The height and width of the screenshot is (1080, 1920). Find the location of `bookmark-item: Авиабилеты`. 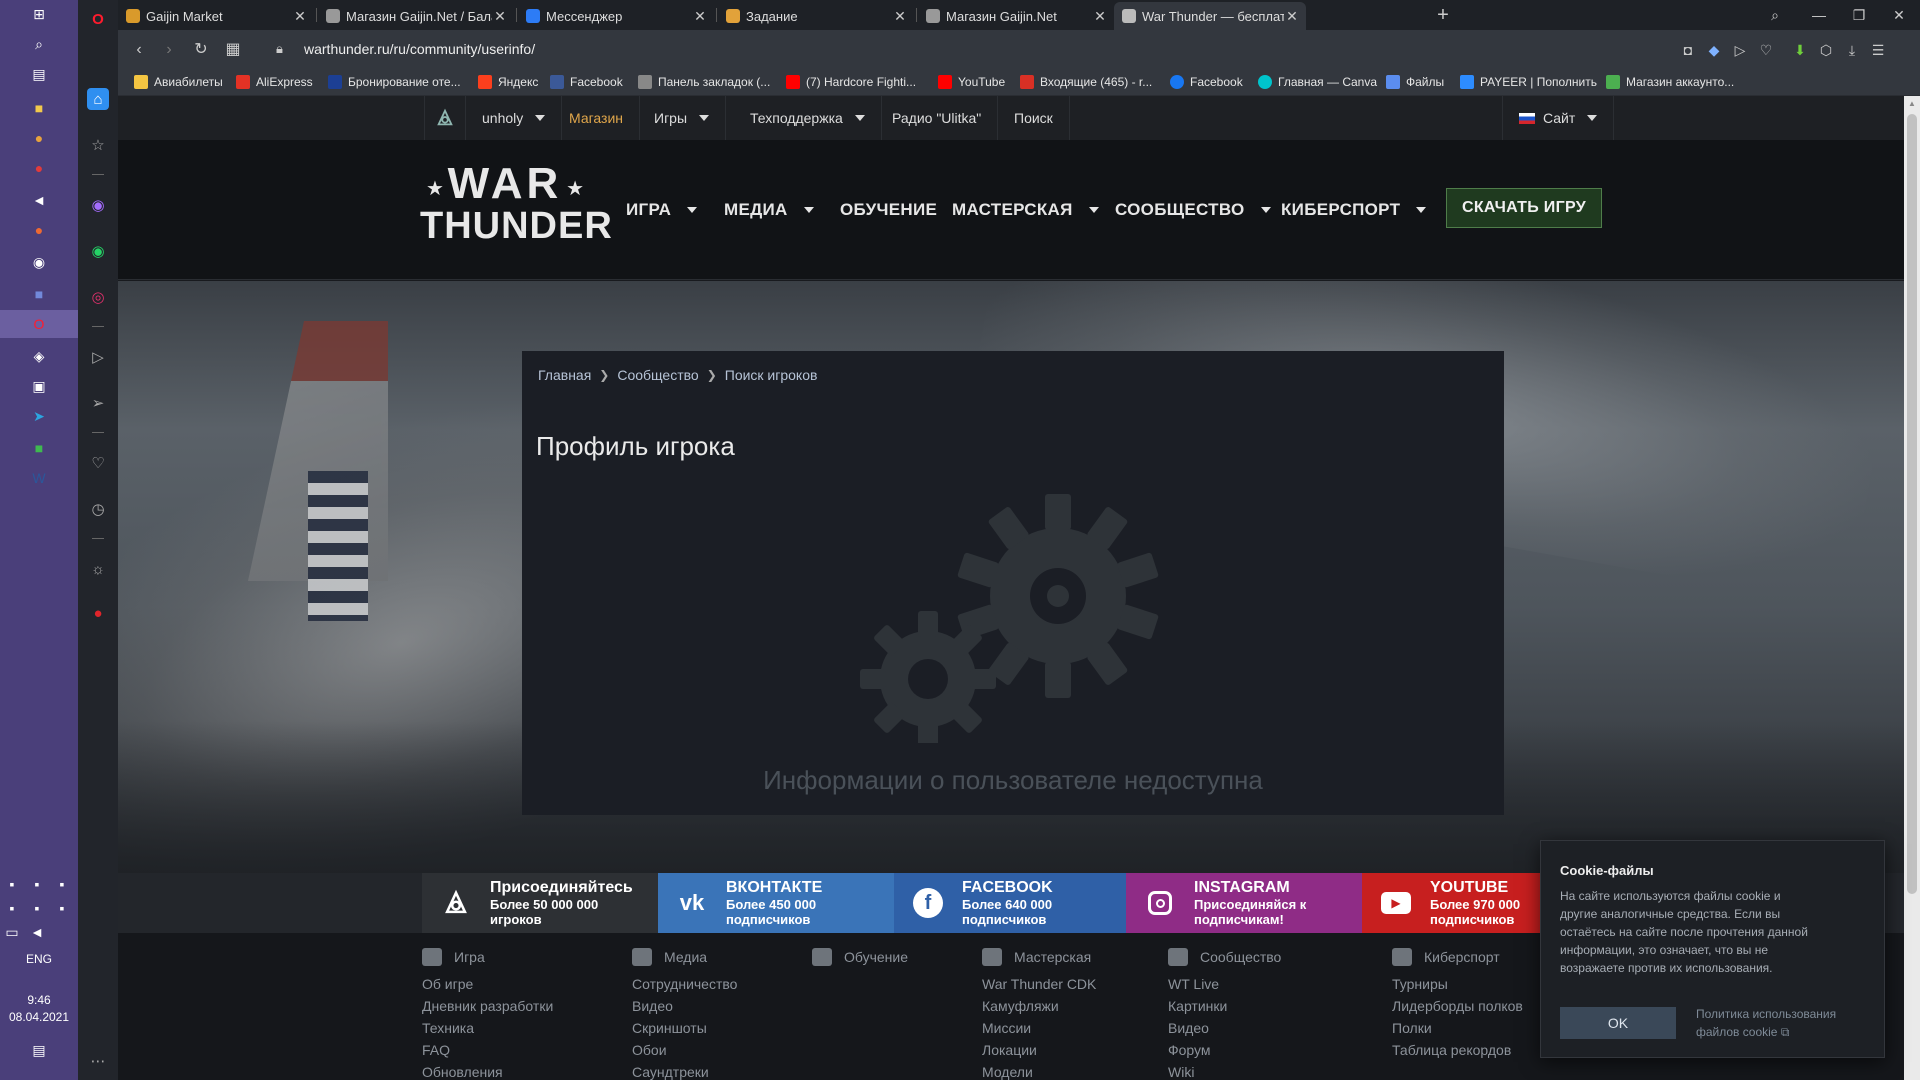

bookmark-item: Авиабилеты is located at coordinates (178, 82).